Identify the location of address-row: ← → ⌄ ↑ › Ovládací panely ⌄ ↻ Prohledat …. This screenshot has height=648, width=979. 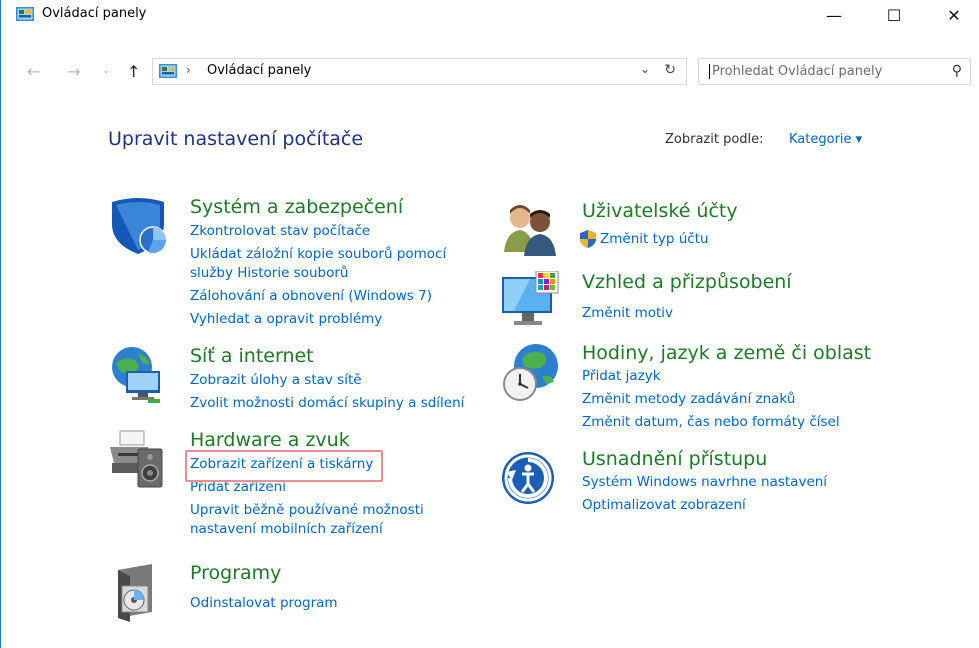
(490, 72).